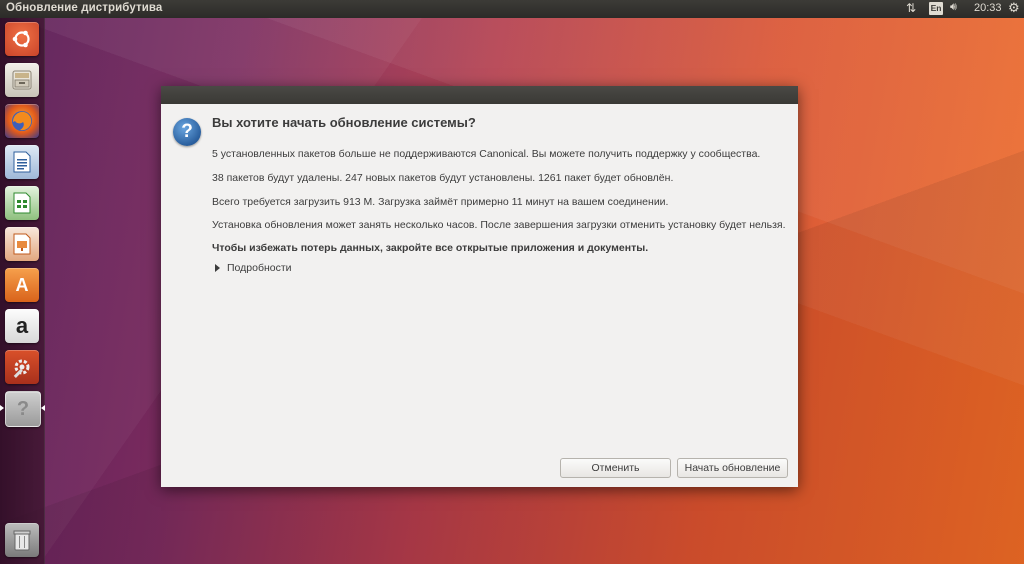  I want to click on running-indicator-icon, so click(2, 408).